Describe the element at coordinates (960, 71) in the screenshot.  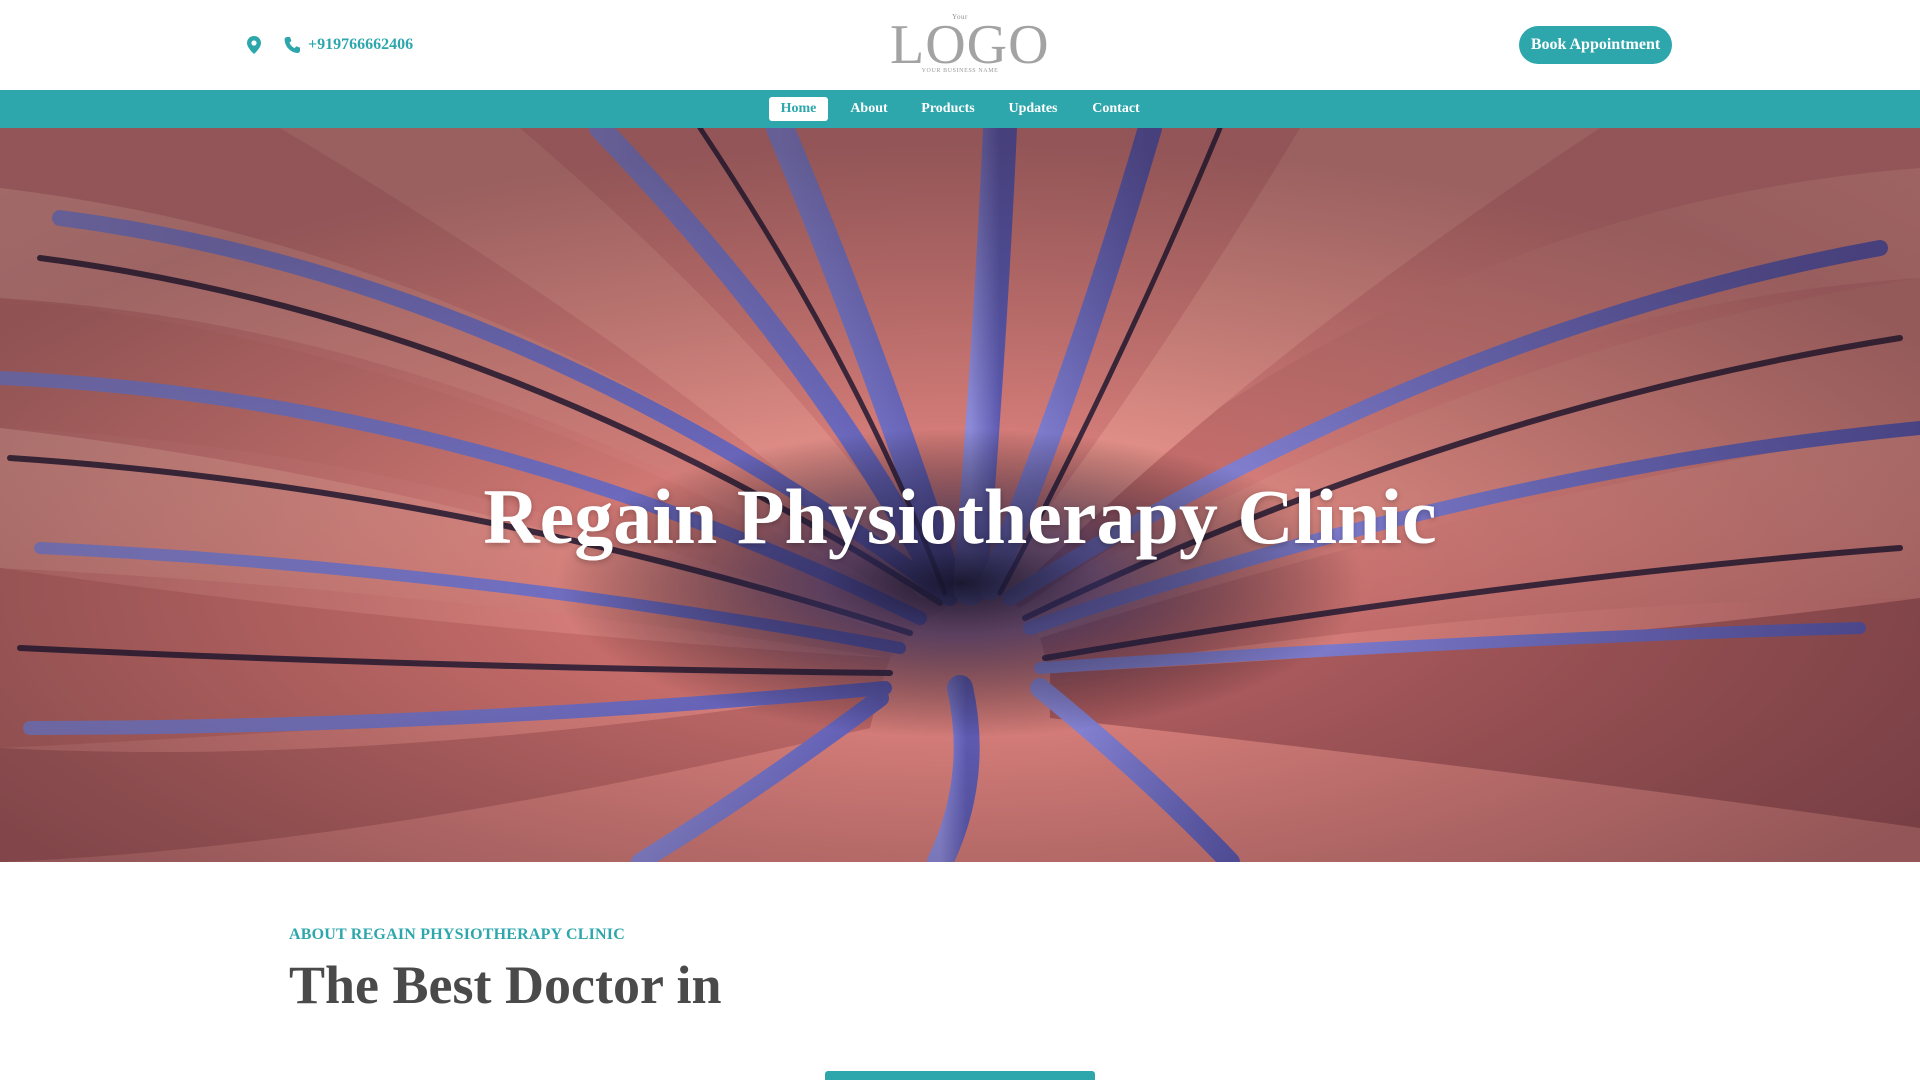
I see `logo-sub-text: YOUR BUSINESS NAME` at that location.